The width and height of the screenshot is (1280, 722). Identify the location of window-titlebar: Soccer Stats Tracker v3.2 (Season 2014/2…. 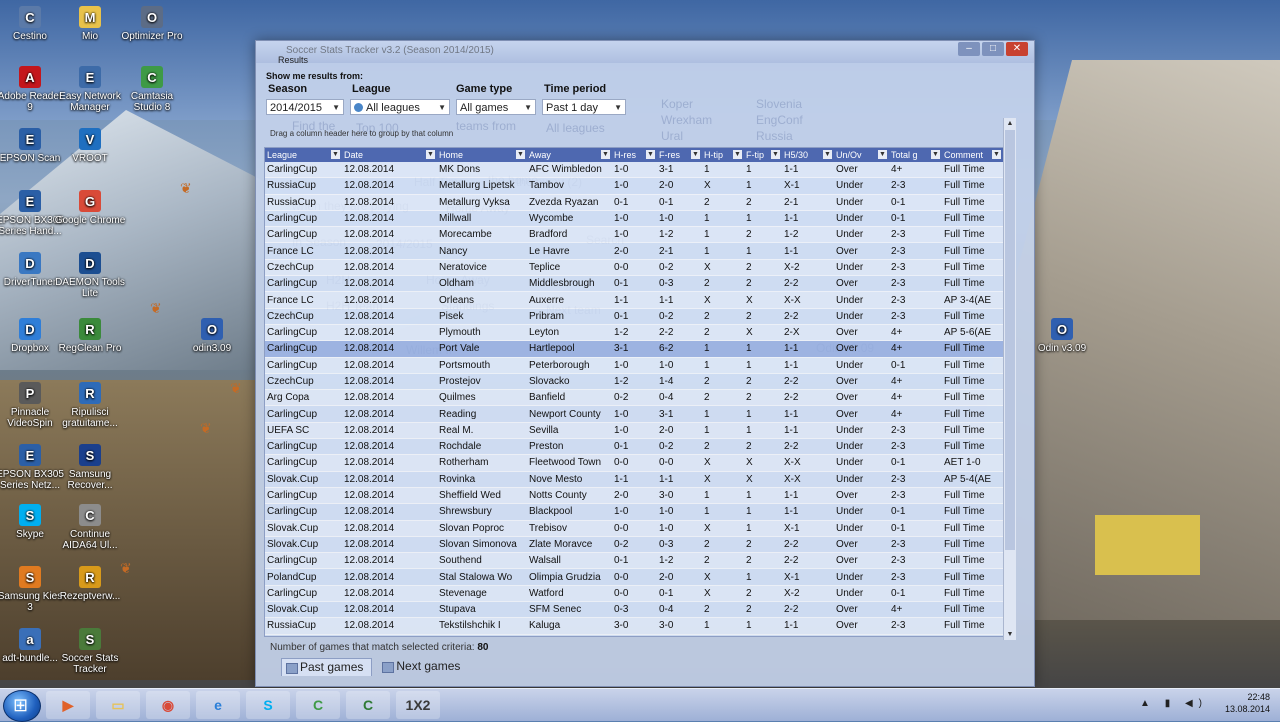
(645, 53).